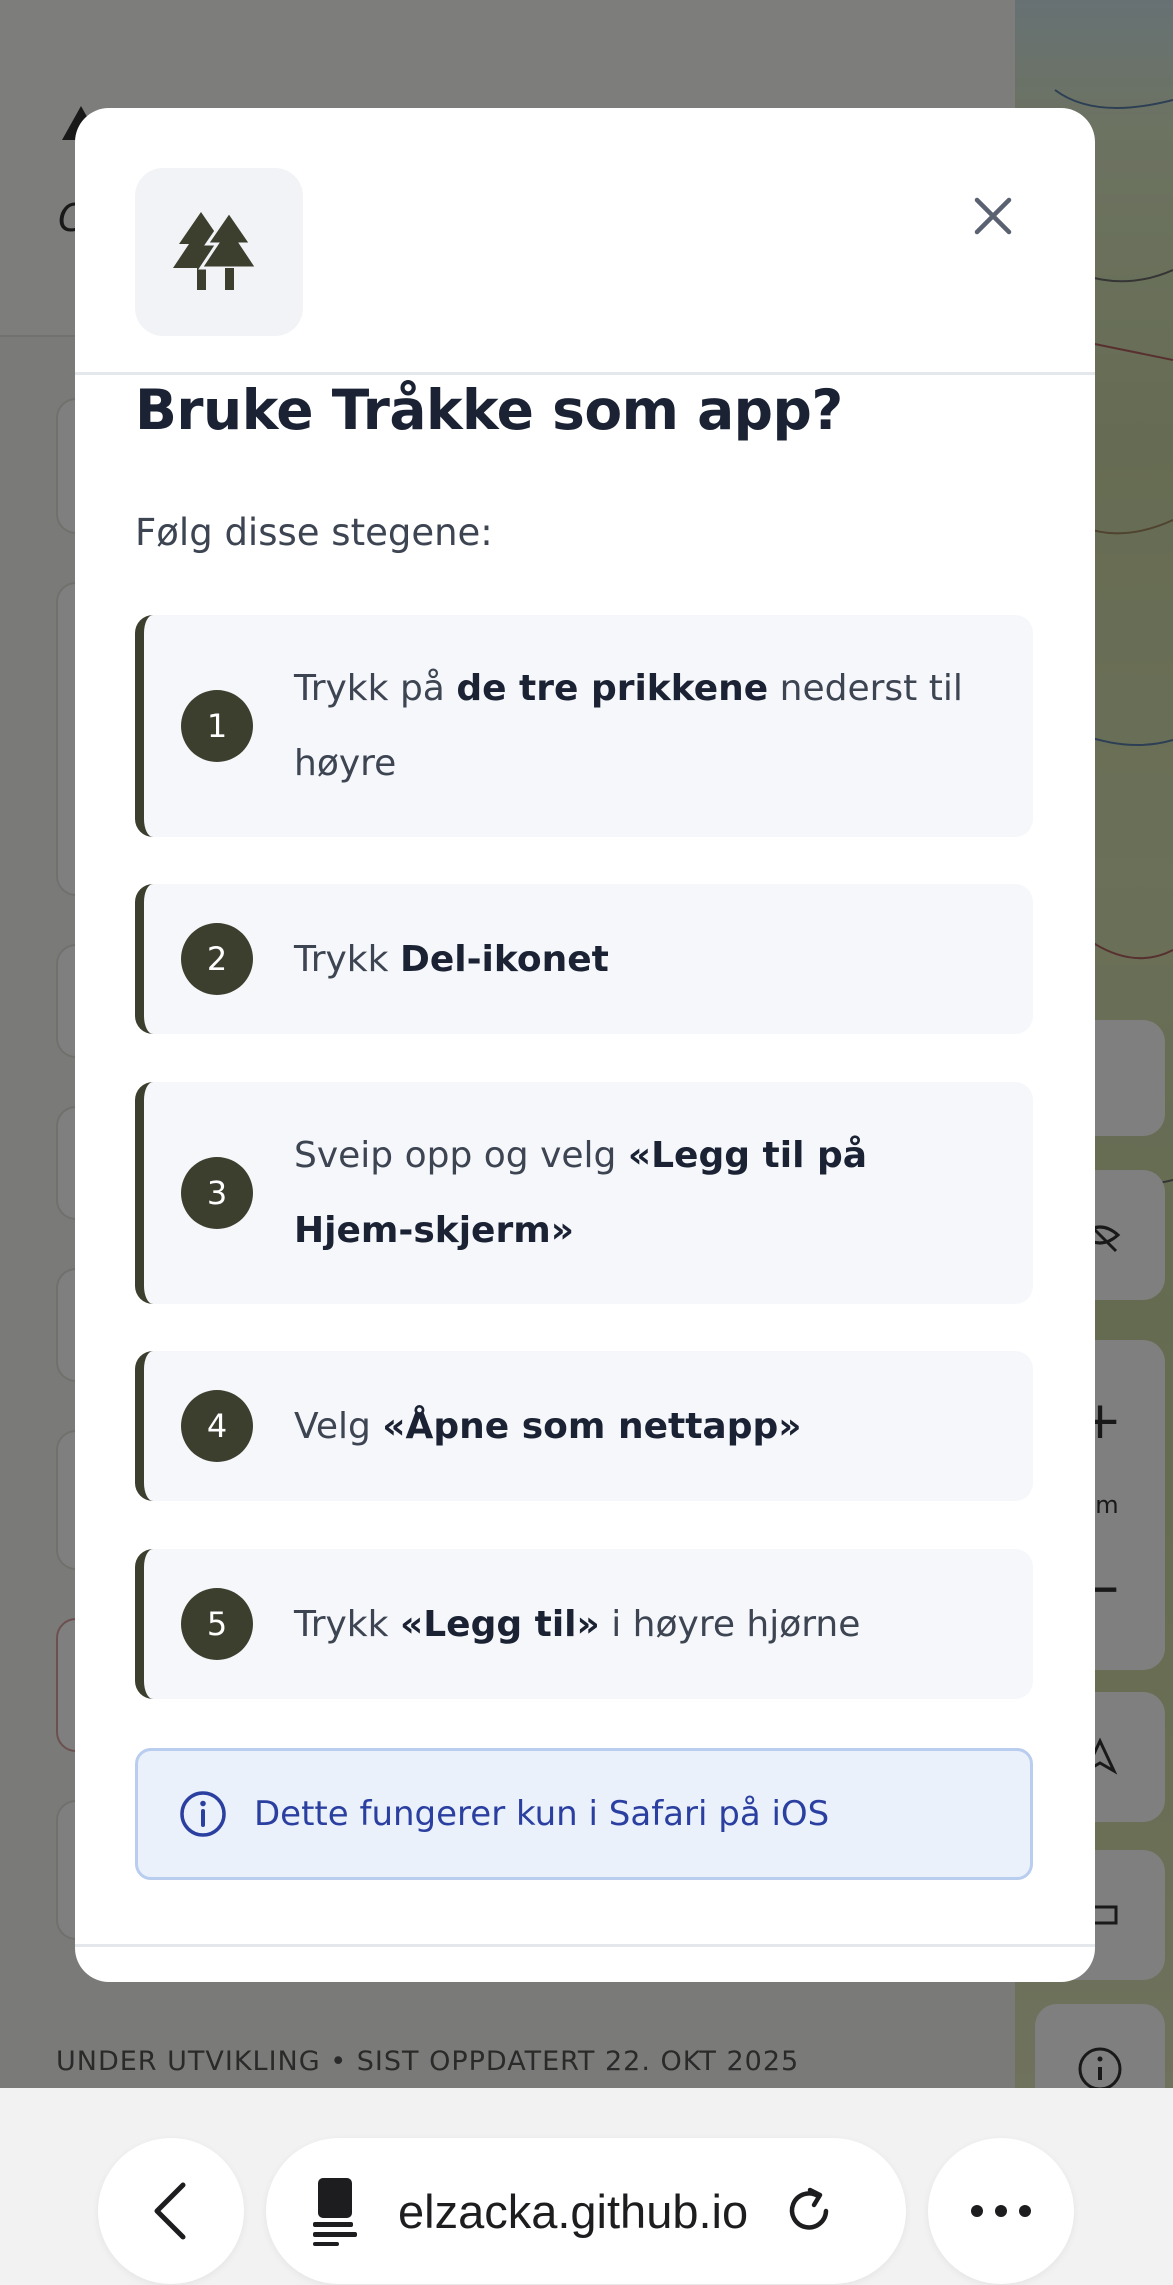  Describe the element at coordinates (548, 1426) in the screenshot. I see `step-text: Velg «Åpne som nettapp»` at that location.